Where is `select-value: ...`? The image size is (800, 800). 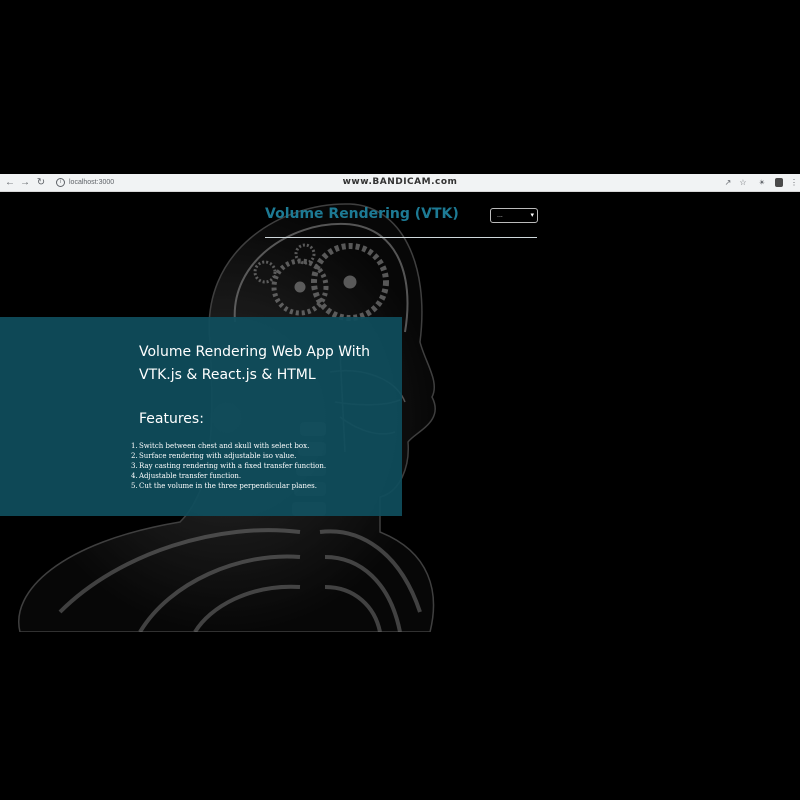
select-value: ... is located at coordinates (500, 215).